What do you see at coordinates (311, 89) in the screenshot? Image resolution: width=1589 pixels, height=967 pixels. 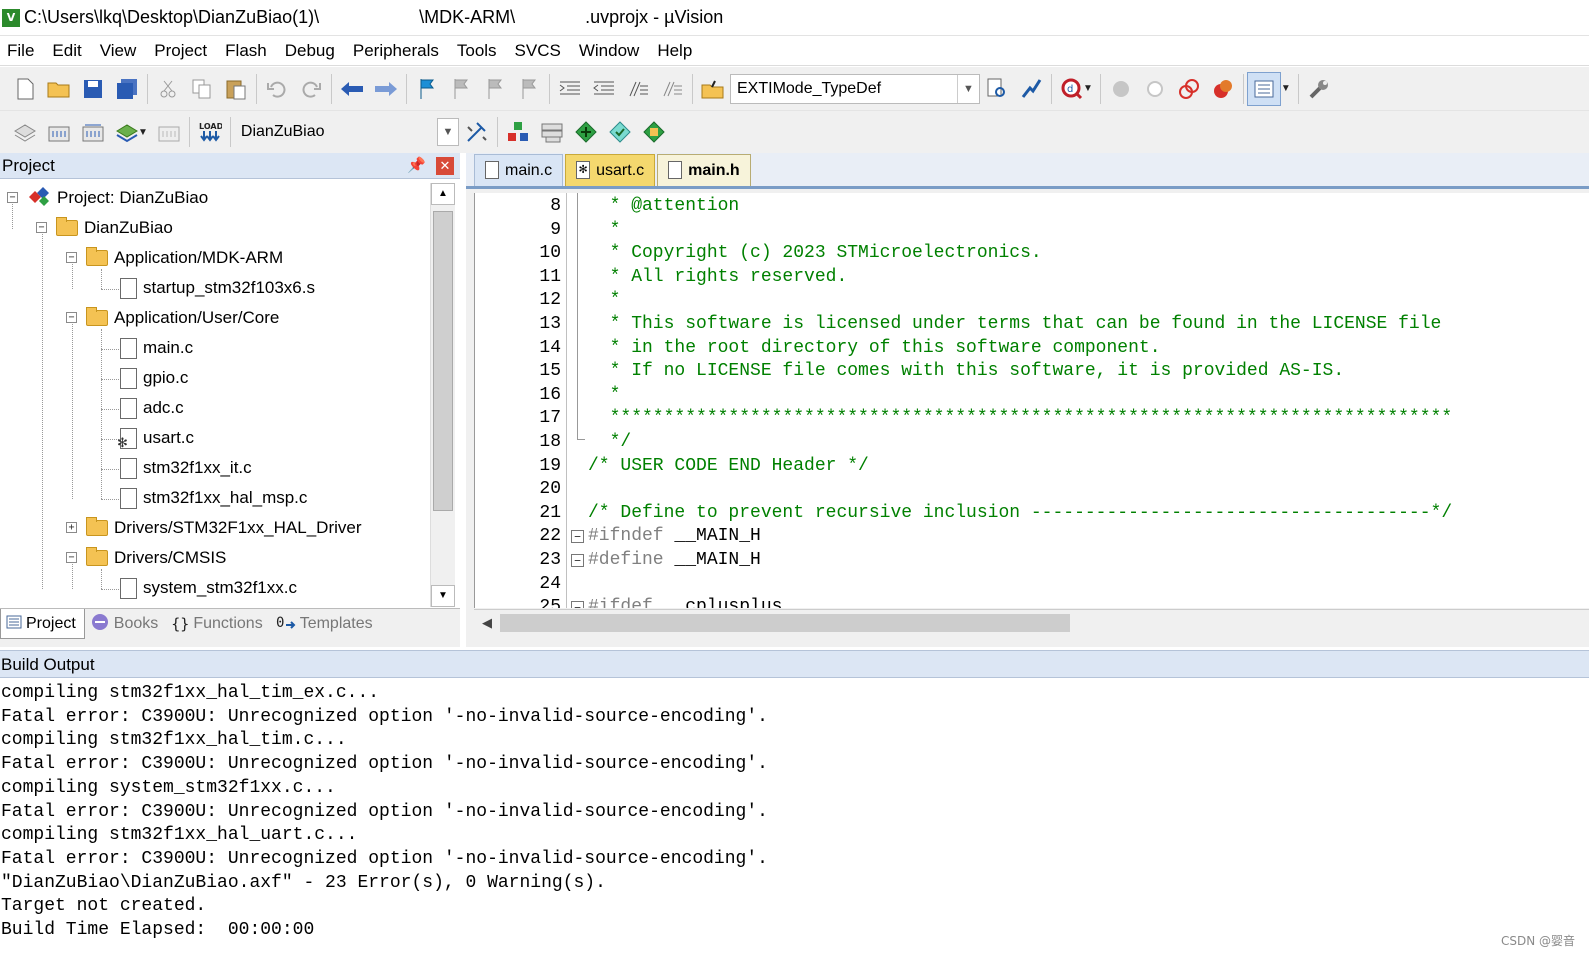 I see `redo-icon` at bounding box center [311, 89].